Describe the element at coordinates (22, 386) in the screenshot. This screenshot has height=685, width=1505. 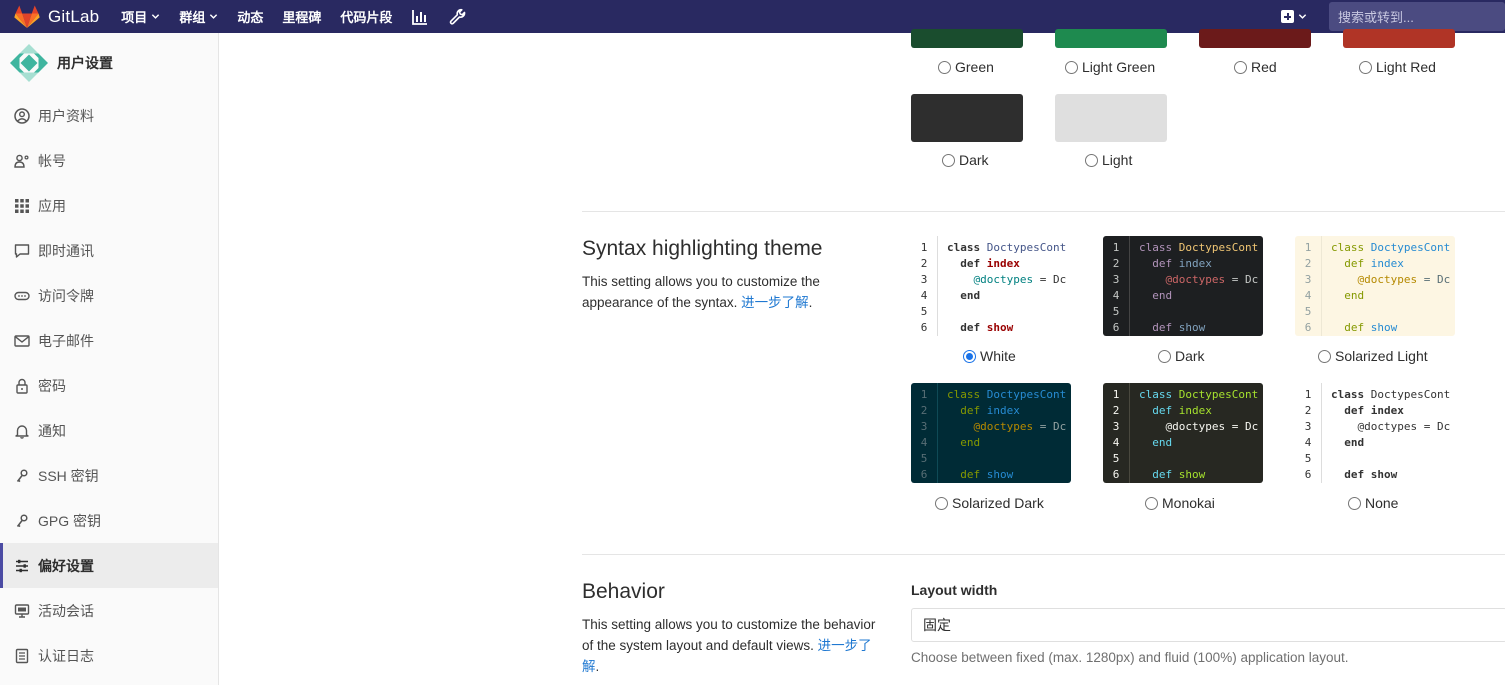
I see `lock-icon` at that location.